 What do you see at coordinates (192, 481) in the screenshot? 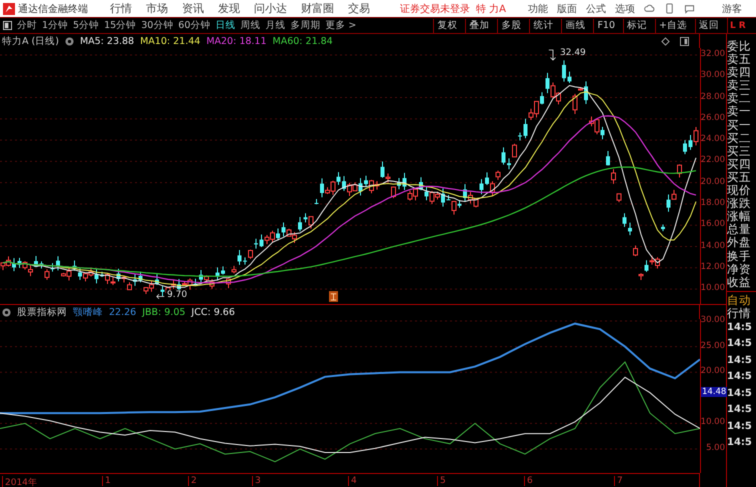
I see `time-axis-label: 2` at bounding box center [192, 481].